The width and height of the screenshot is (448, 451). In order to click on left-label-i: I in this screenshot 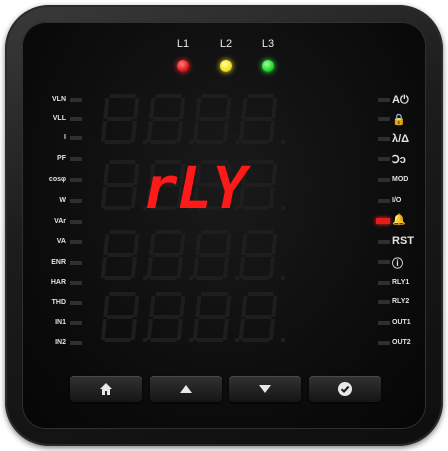, I will do `click(65, 137)`.